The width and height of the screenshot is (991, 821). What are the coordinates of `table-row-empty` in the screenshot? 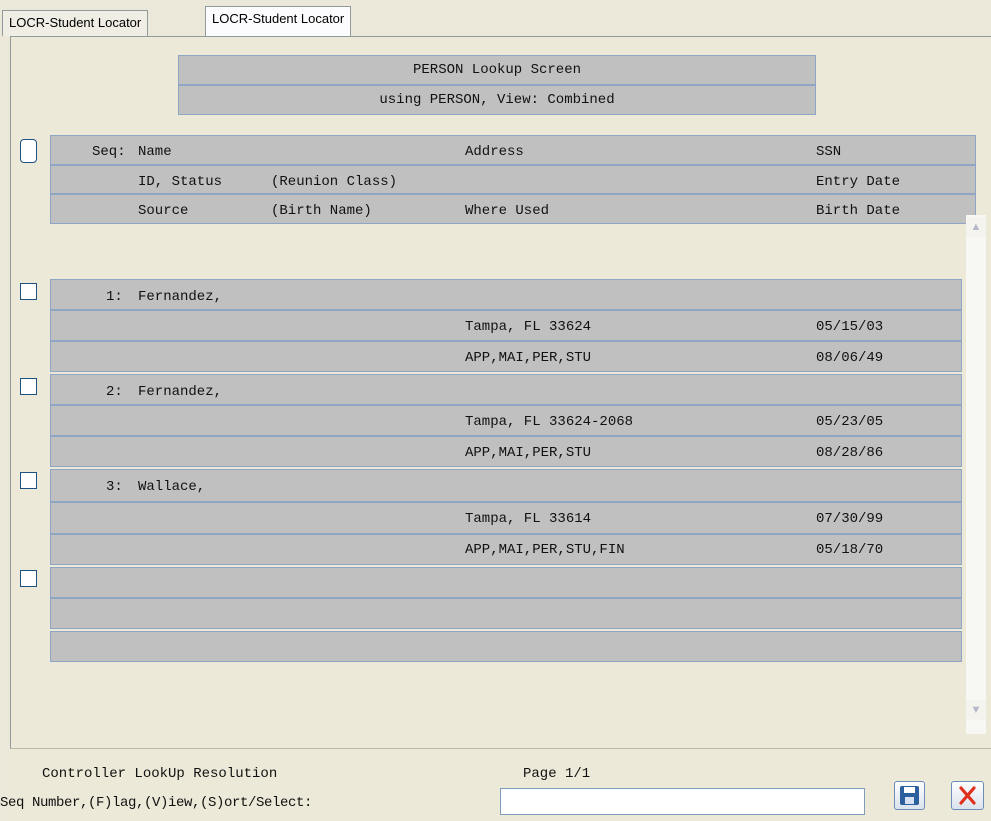 It's located at (506, 646).